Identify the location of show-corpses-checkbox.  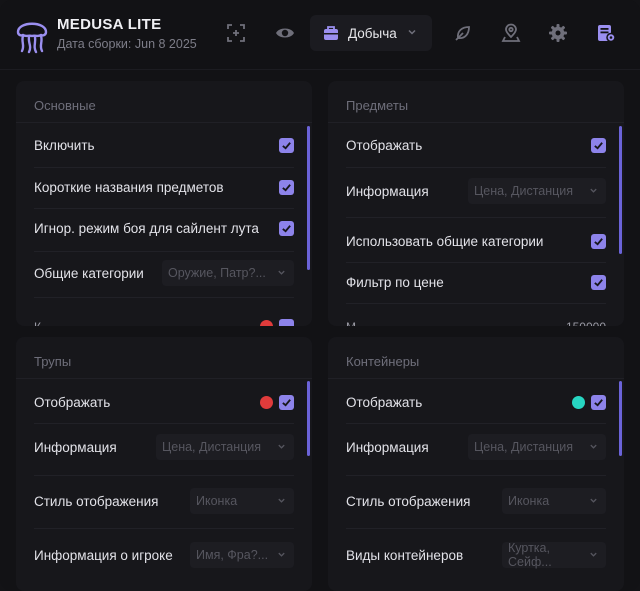
(286, 402).